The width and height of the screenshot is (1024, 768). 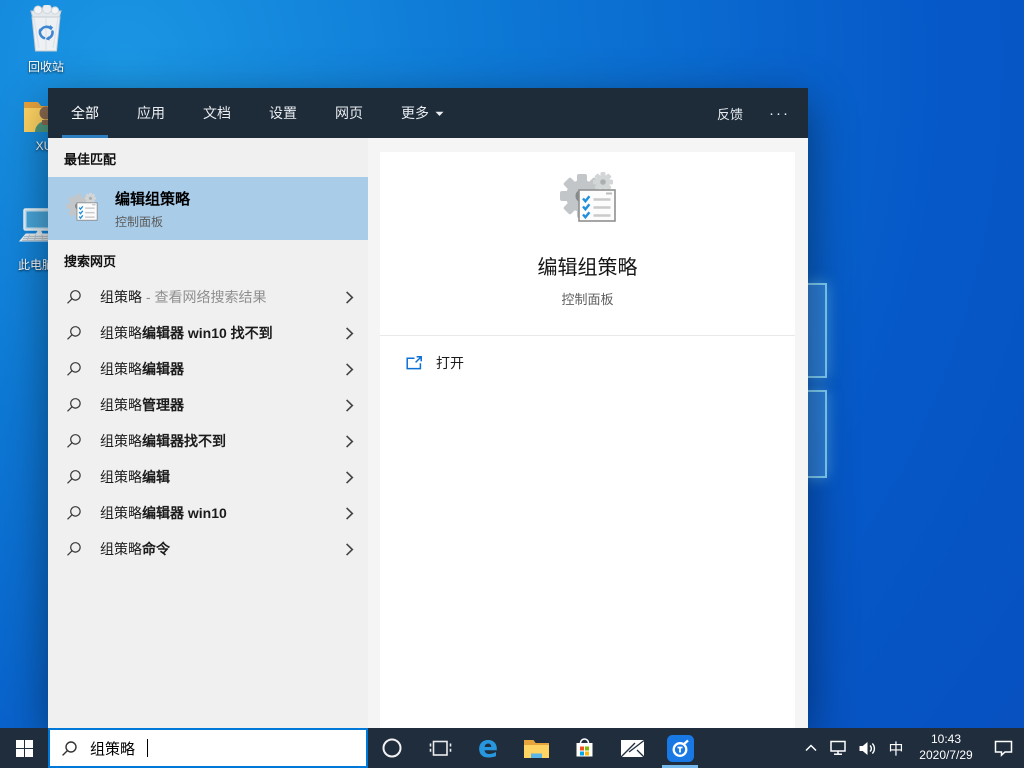 I want to click on desktop-icon-recycle-bin: 回收站, so click(x=46, y=40).